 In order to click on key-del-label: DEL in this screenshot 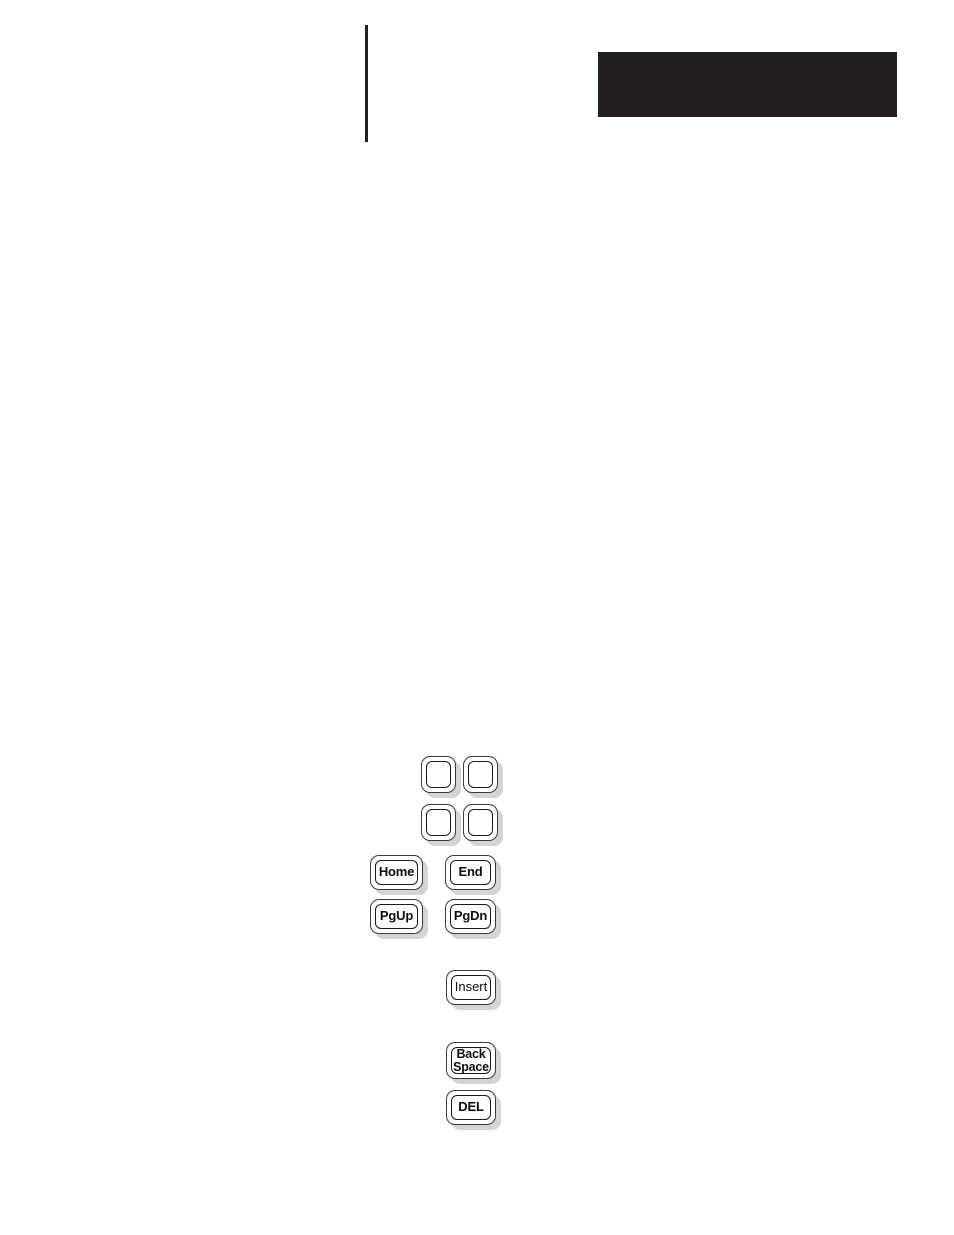, I will do `click(471, 1107)`.